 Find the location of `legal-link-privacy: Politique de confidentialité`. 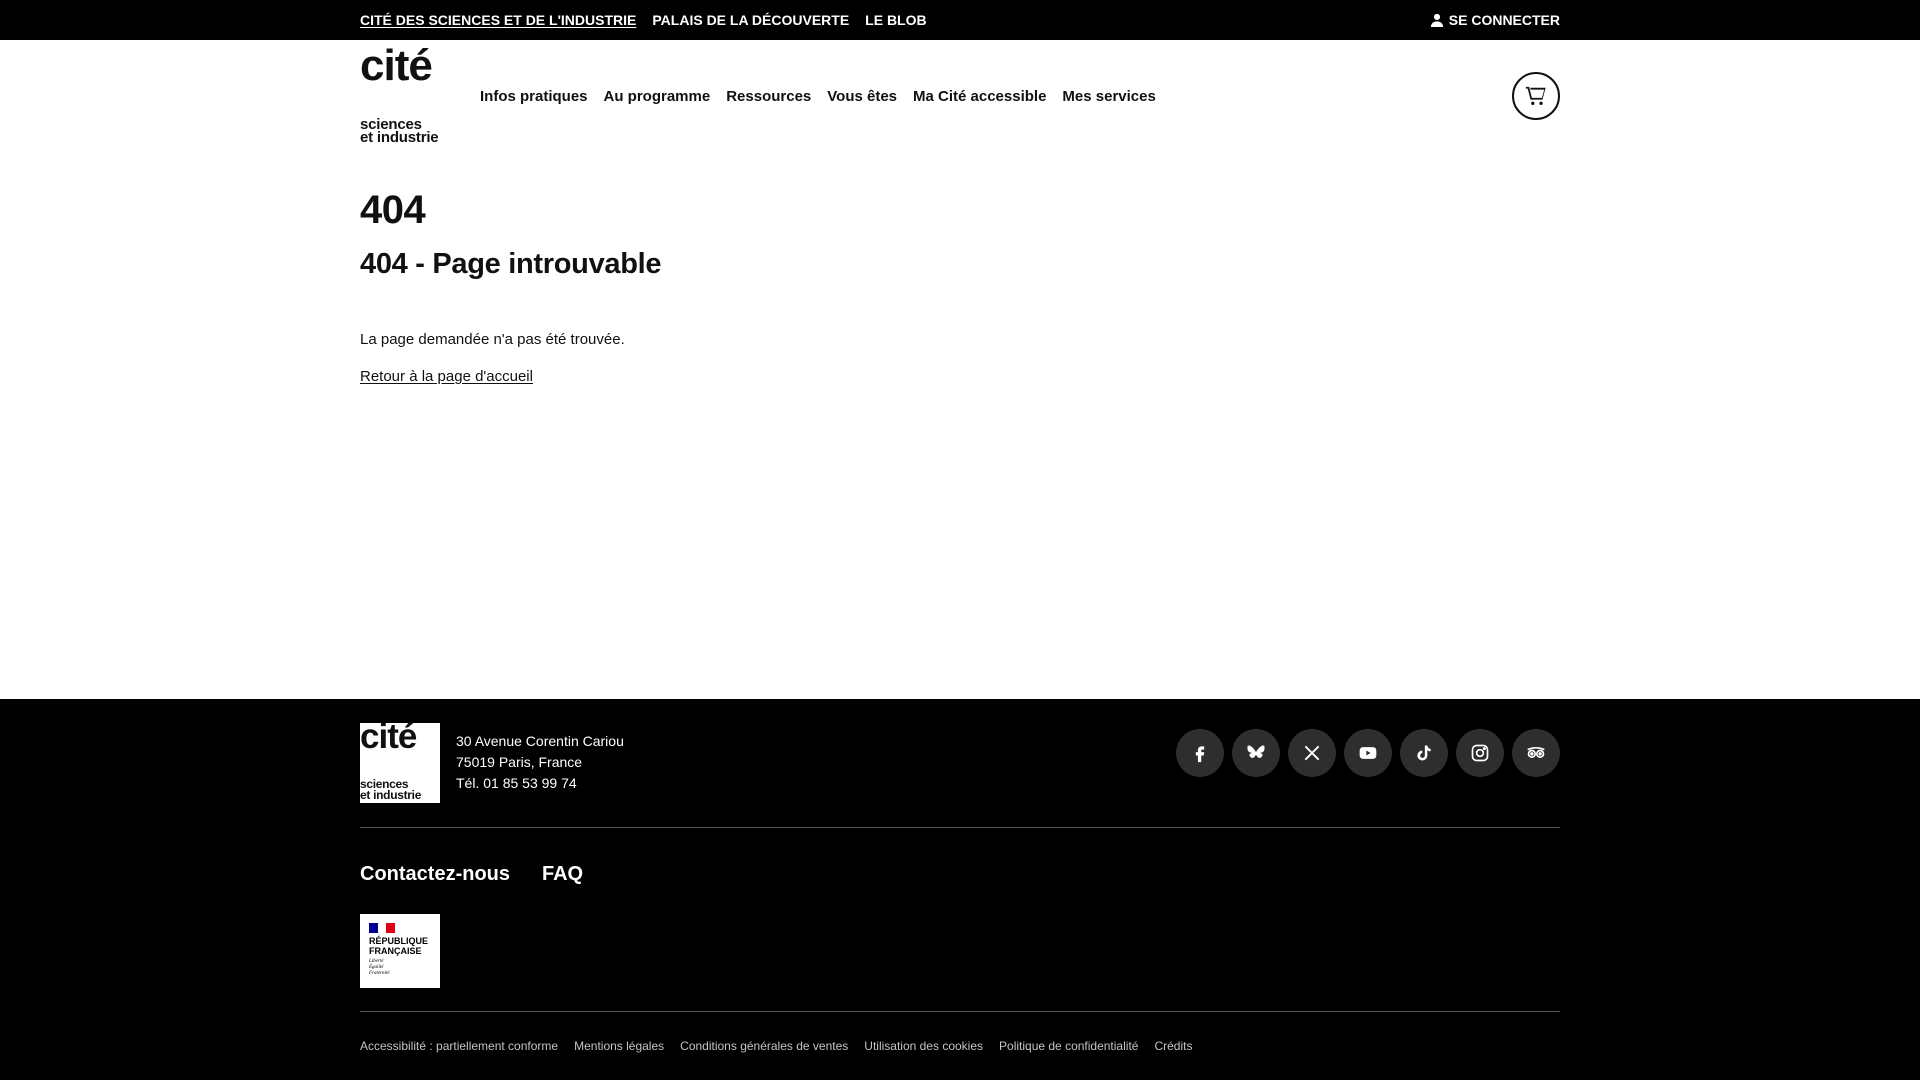

legal-link-privacy: Politique de confidentialité is located at coordinates (1068, 1046).